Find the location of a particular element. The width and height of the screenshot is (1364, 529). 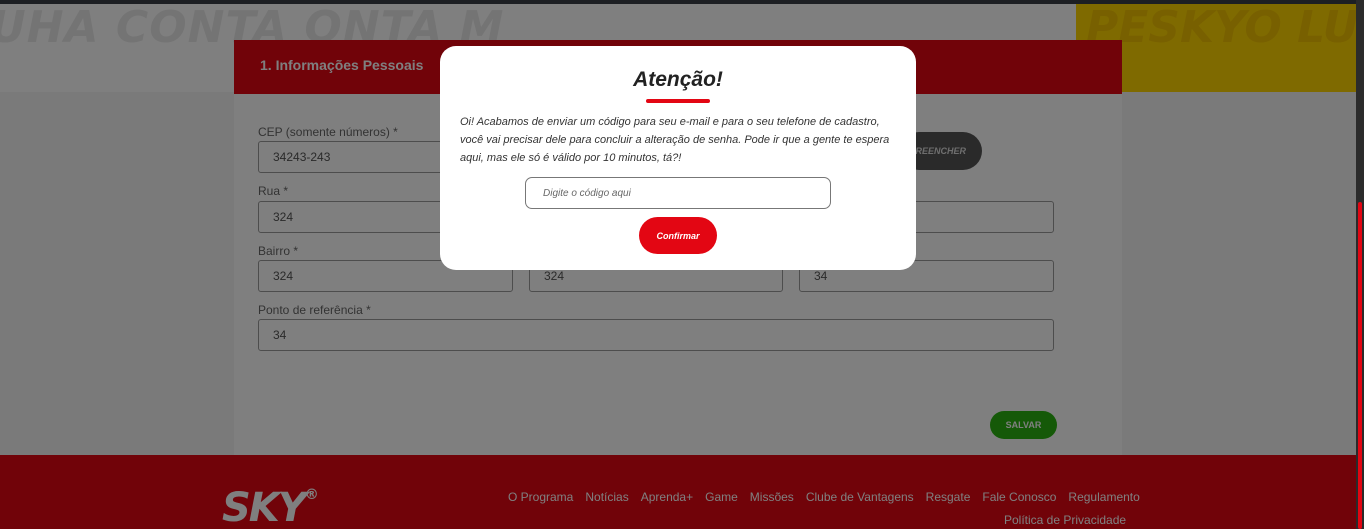

verification-code-input is located at coordinates (678, 193).